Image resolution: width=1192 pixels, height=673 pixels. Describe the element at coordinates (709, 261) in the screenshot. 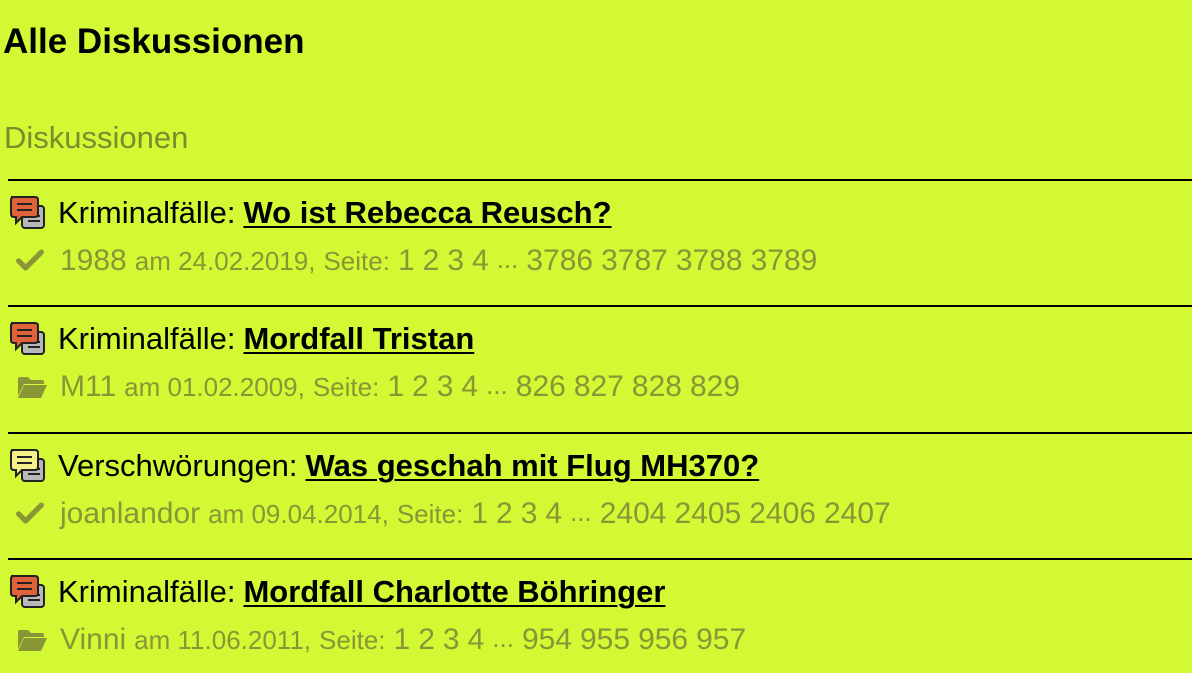

I see `page-link: 3788` at that location.